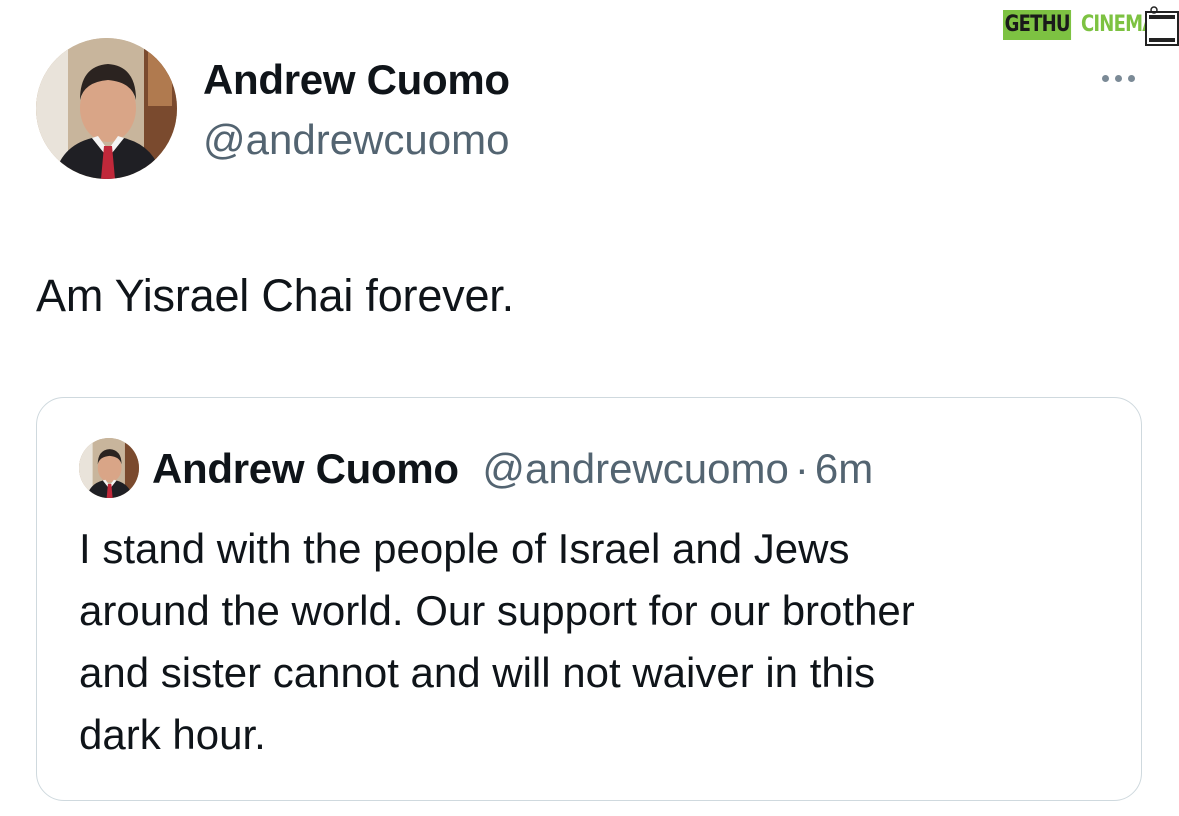 This screenshot has height=816, width=1179. I want to click on author-avatar, so click(106, 108).